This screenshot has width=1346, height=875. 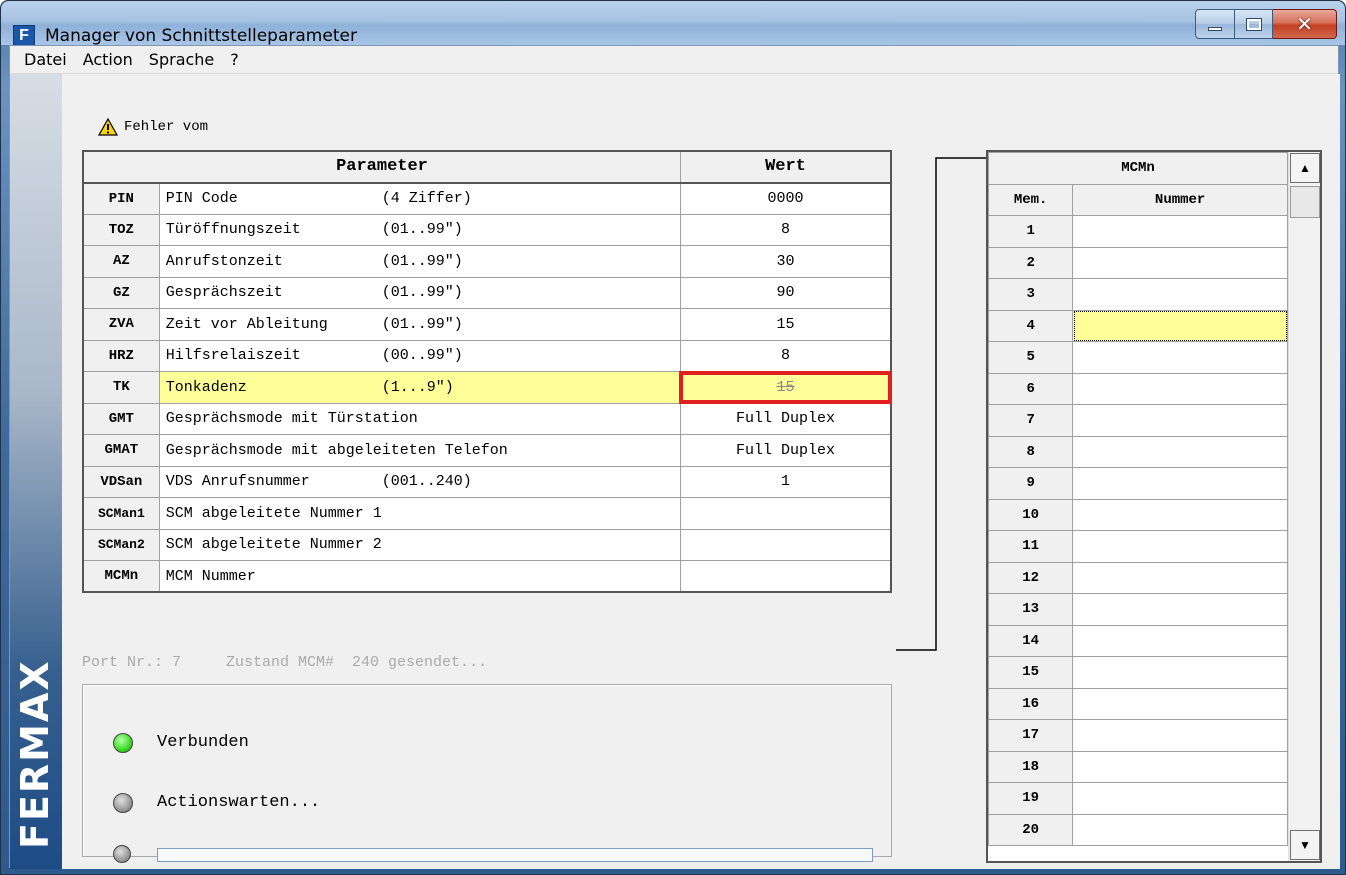 What do you see at coordinates (487, 198) in the screenshot?
I see `param-row-pin: PIN PIN Code (4 Ziffer) 0000` at bounding box center [487, 198].